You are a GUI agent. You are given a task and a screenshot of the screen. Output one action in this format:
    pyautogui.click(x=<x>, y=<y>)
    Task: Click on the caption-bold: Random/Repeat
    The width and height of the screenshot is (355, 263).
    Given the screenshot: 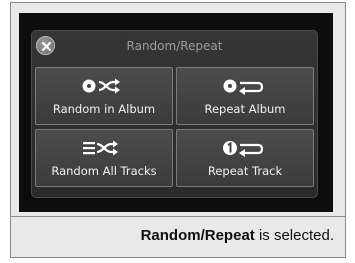 What is the action you would take?
    pyautogui.click(x=197, y=235)
    